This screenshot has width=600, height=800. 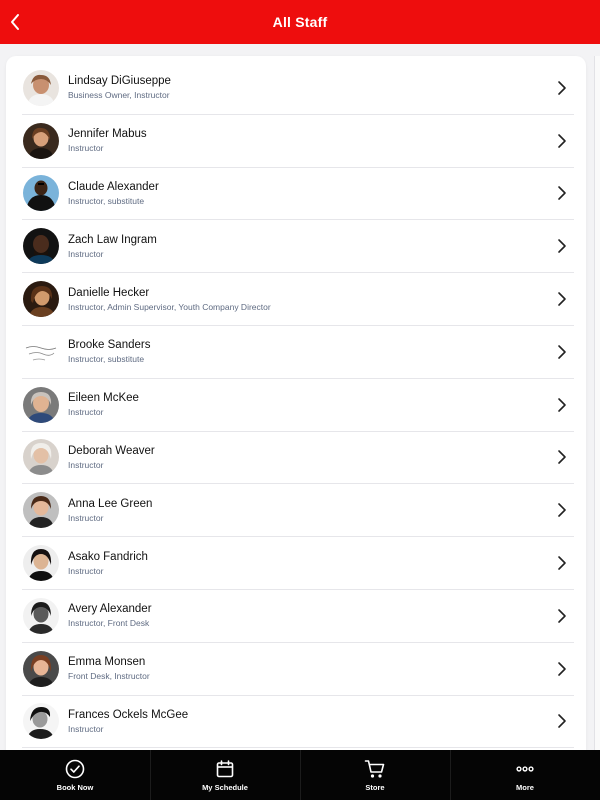 What do you see at coordinates (108, 556) in the screenshot?
I see `staff-name: Asako Fandrich` at bounding box center [108, 556].